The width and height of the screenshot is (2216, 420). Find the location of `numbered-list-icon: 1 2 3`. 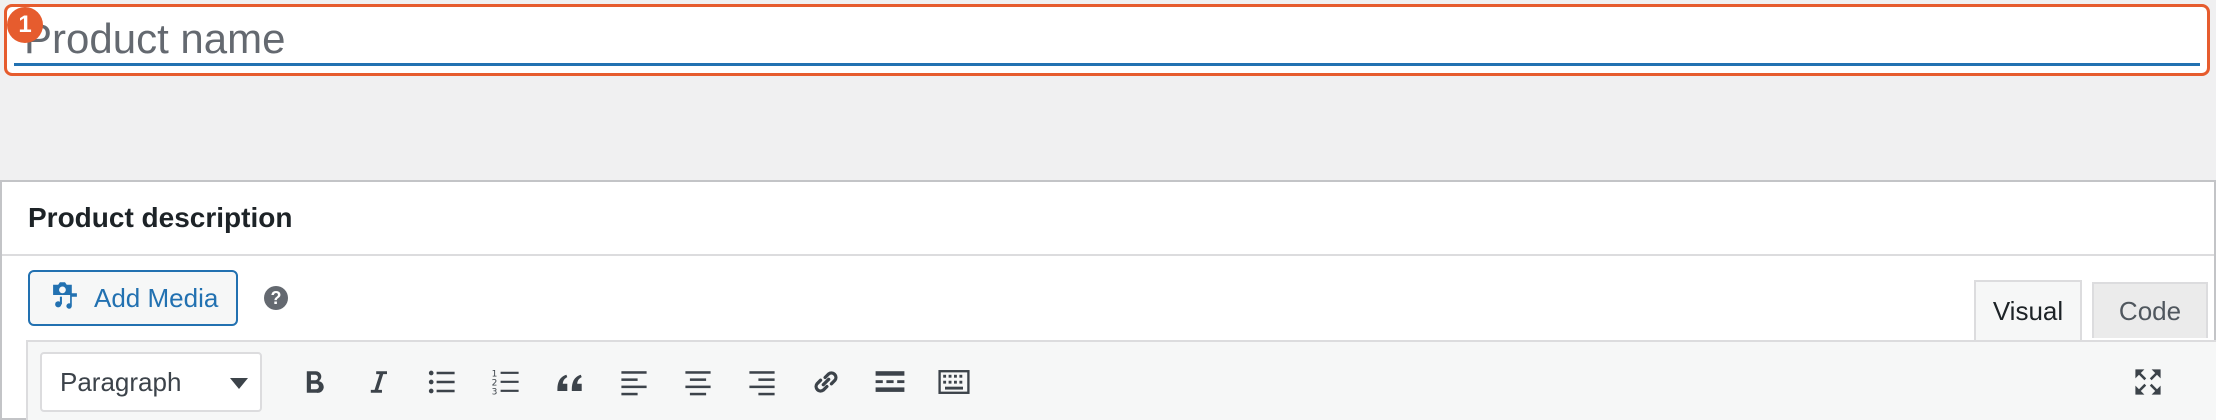

numbered-list-icon: 1 2 3 is located at coordinates (505, 384).